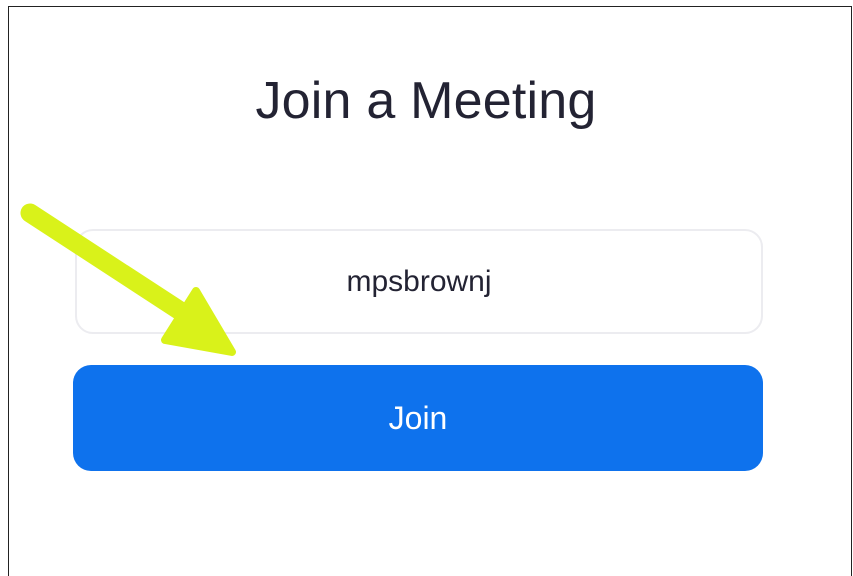 The image size is (853, 576). Describe the element at coordinates (426, 101) in the screenshot. I see `page-title: Join a Meeting` at that location.